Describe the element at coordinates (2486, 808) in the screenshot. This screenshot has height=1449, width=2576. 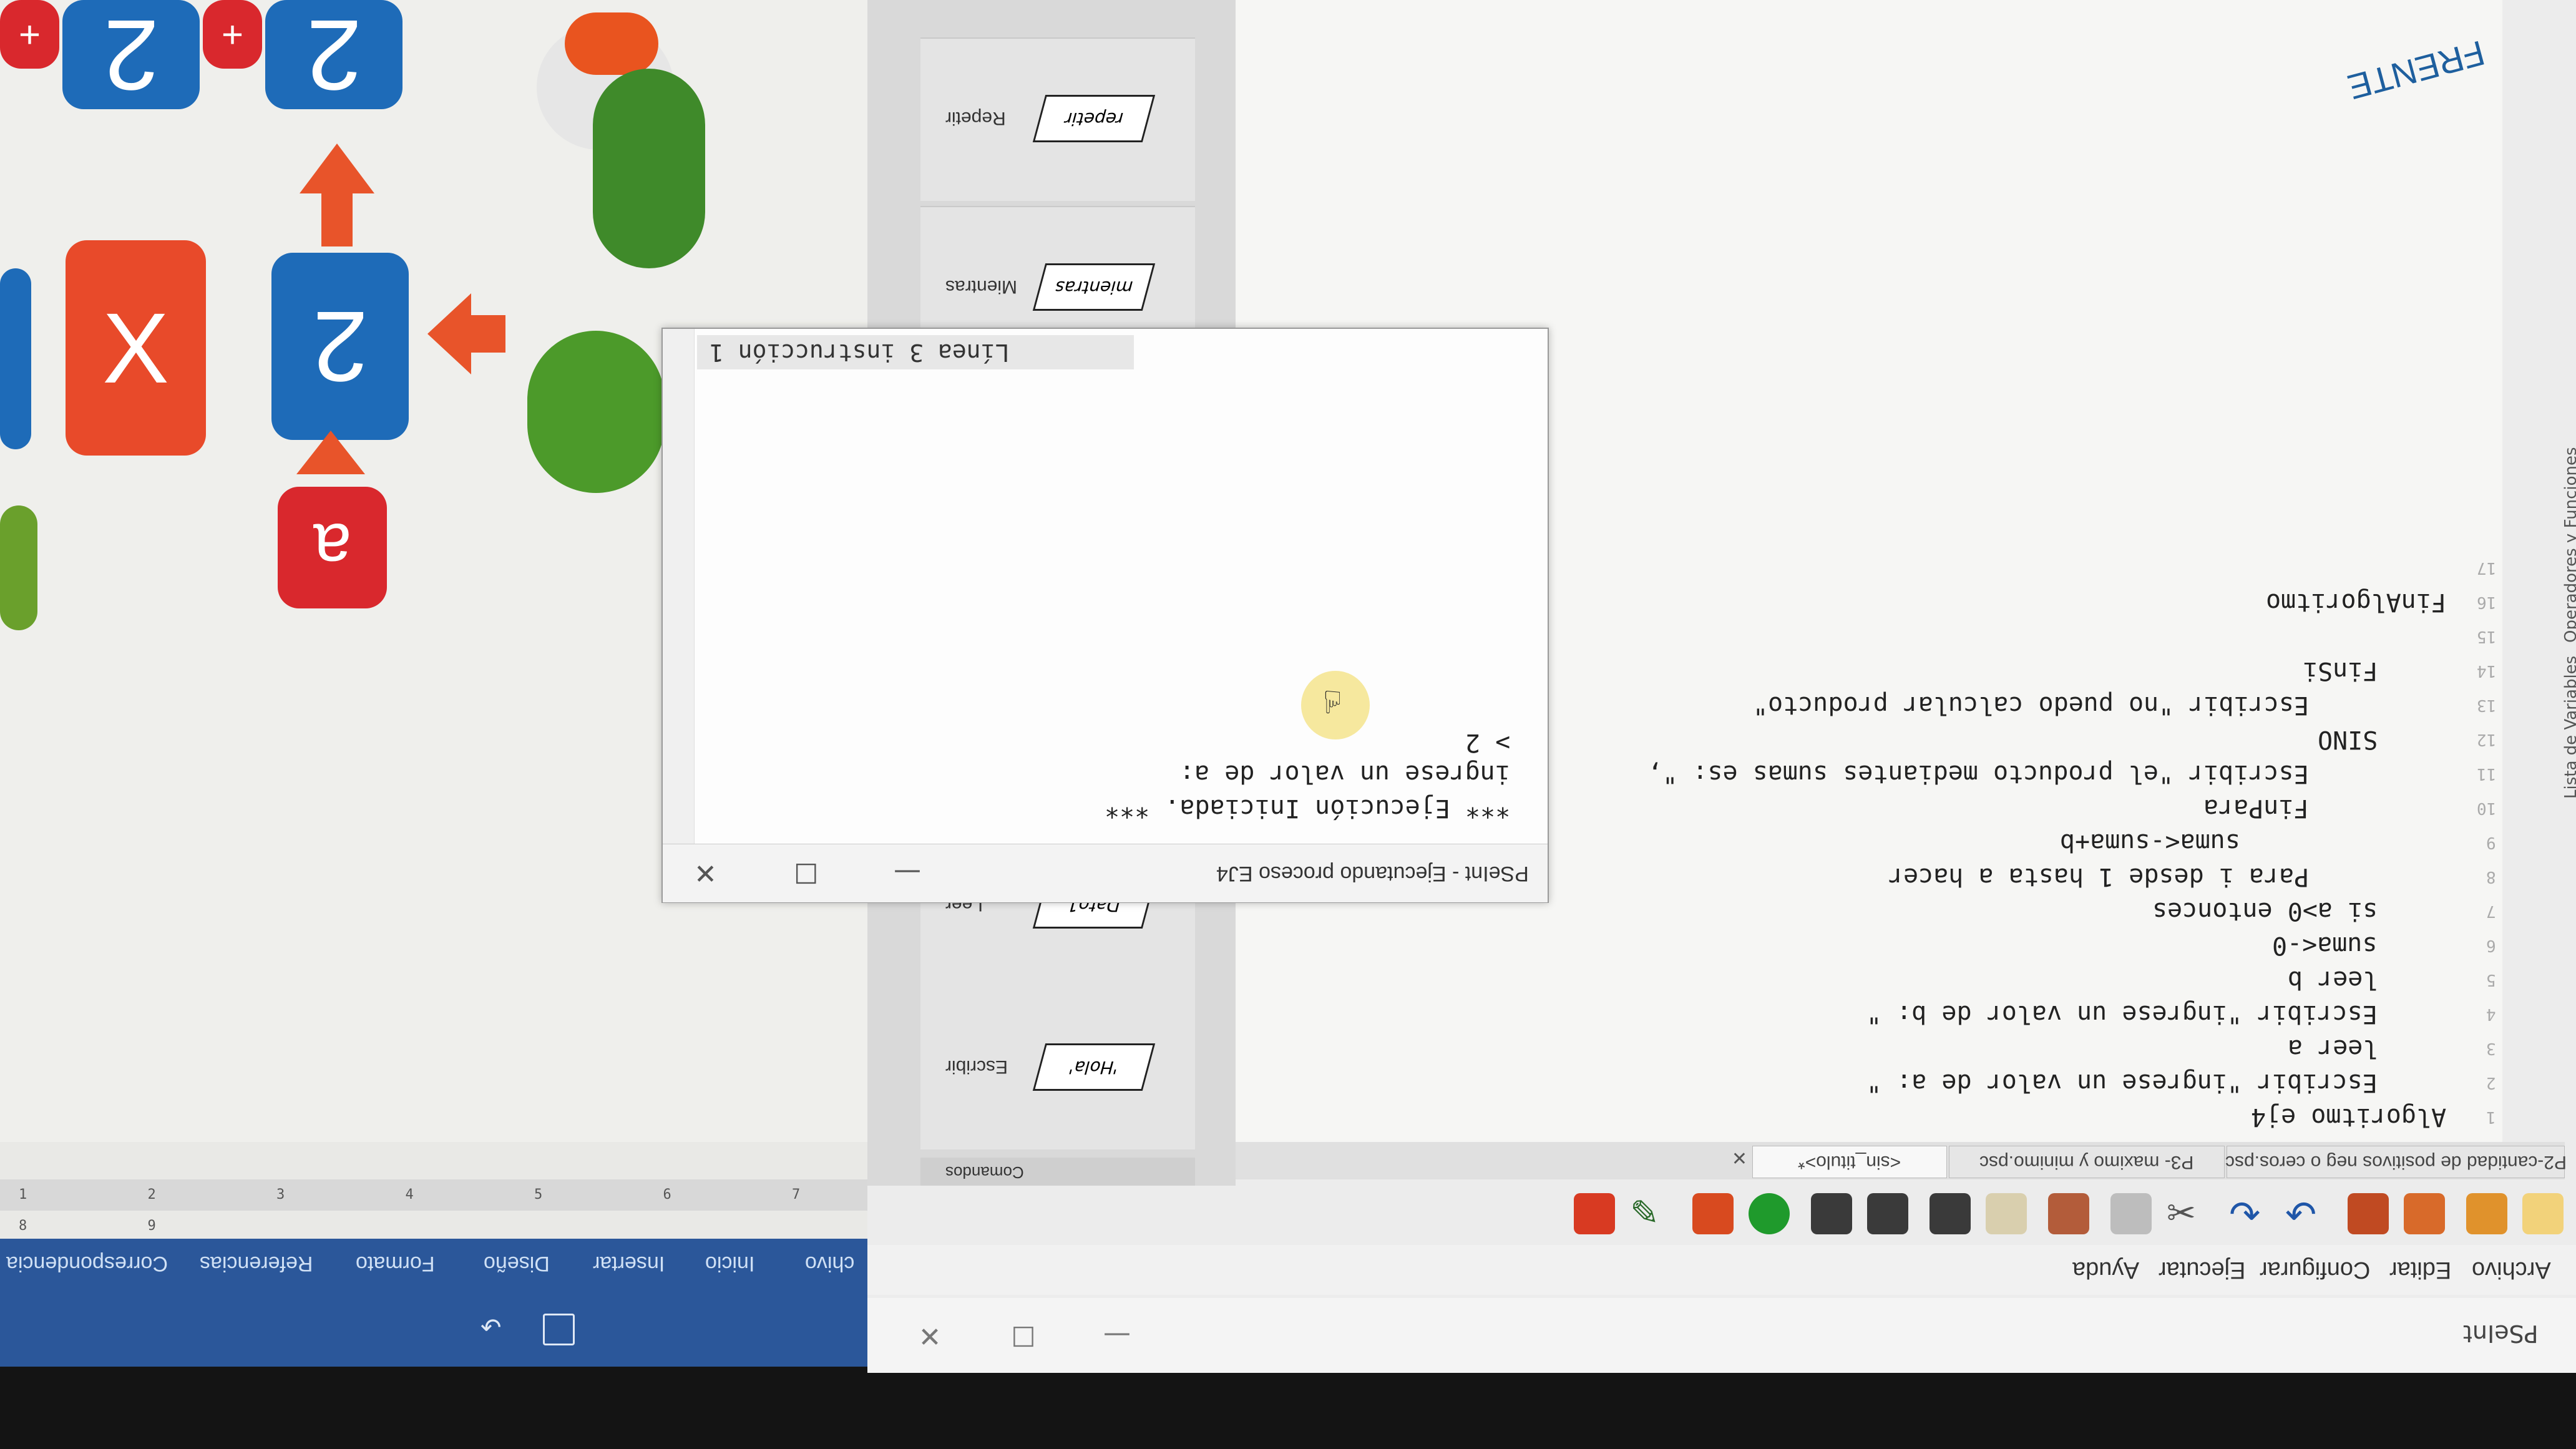
I see `line-number: 10` at that location.